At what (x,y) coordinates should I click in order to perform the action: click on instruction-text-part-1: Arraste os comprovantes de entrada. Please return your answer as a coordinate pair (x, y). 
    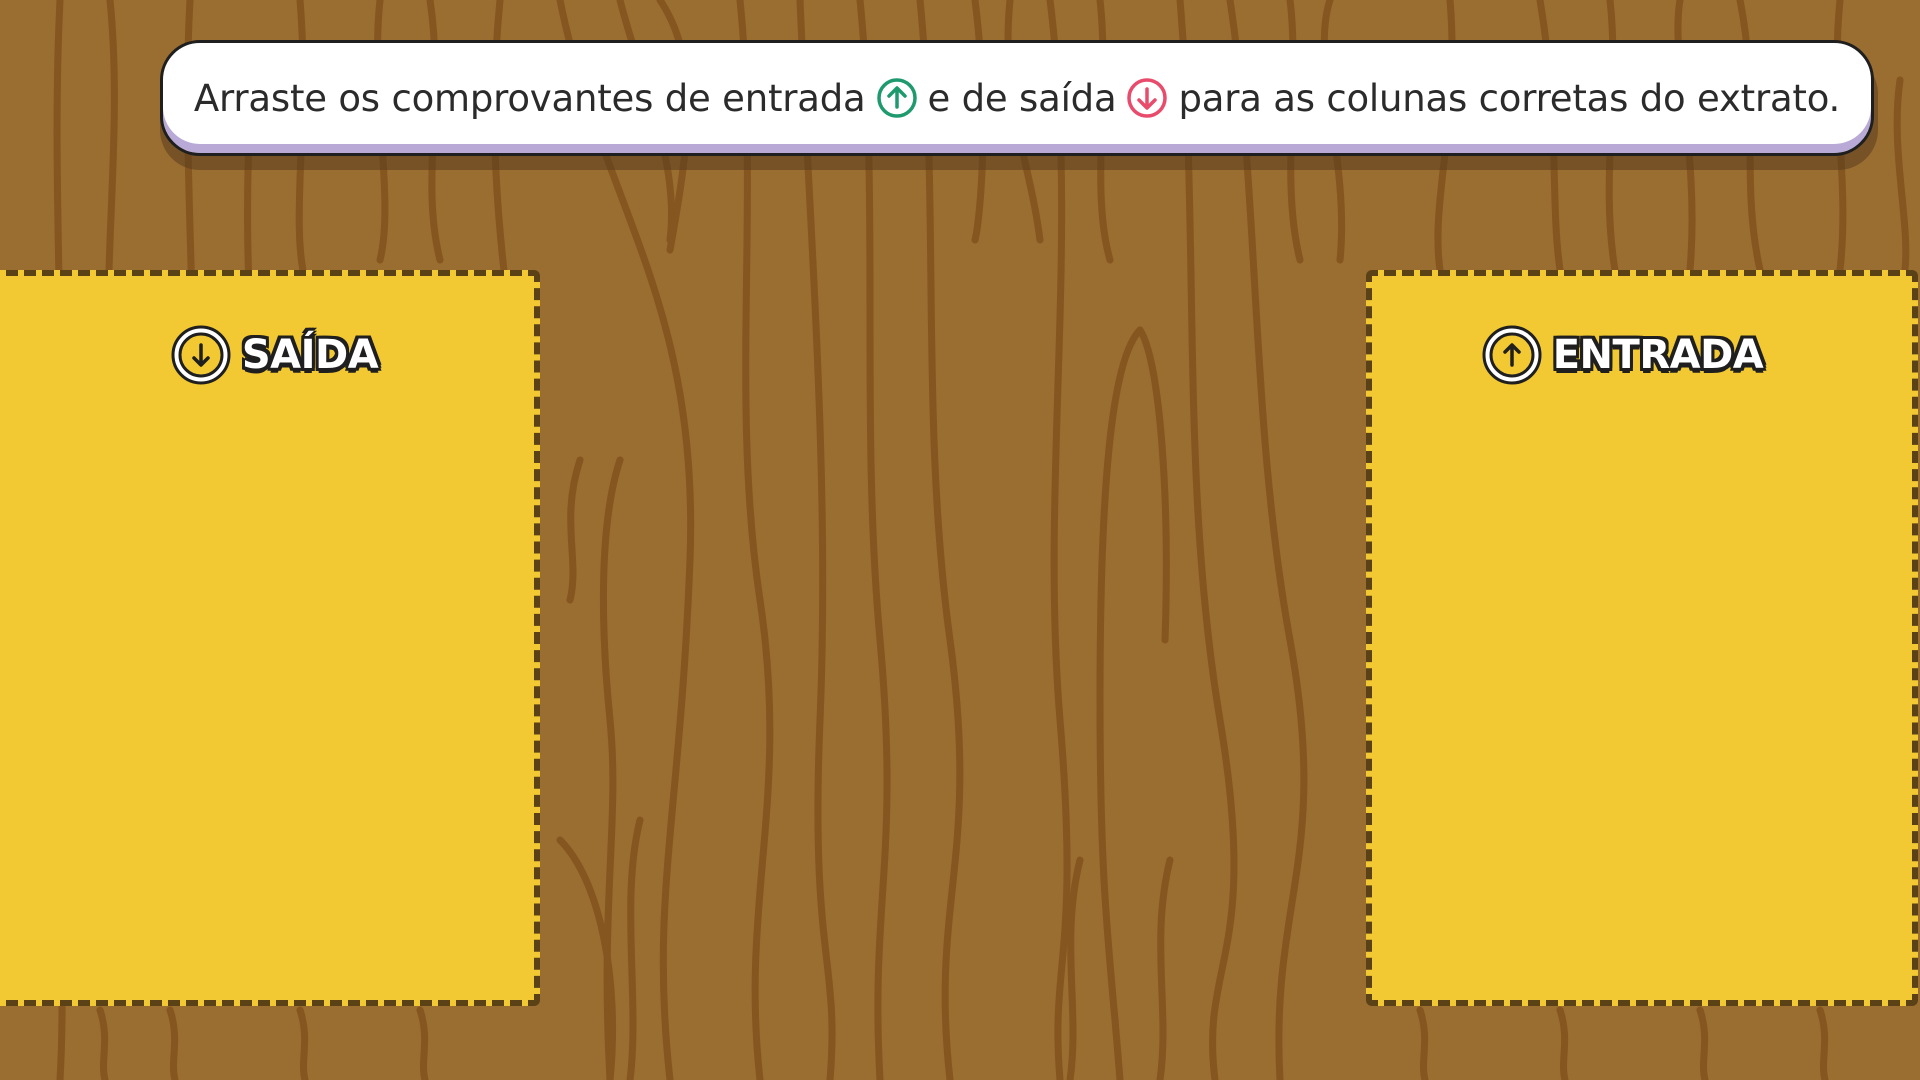
    Looking at the image, I should click on (529, 98).